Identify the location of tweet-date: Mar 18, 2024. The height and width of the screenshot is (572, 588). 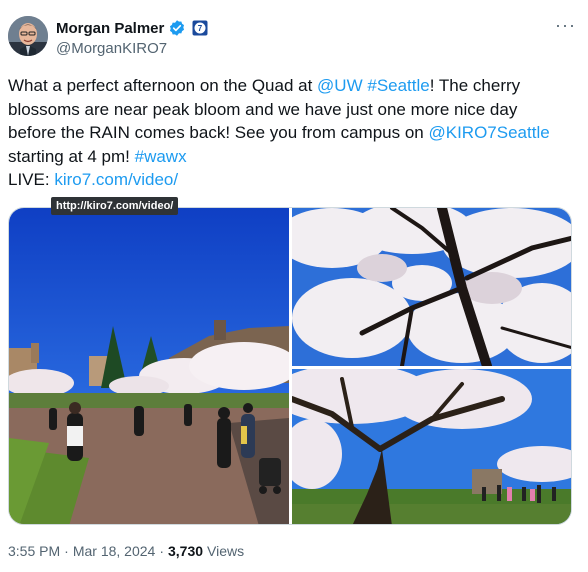
(114, 551).